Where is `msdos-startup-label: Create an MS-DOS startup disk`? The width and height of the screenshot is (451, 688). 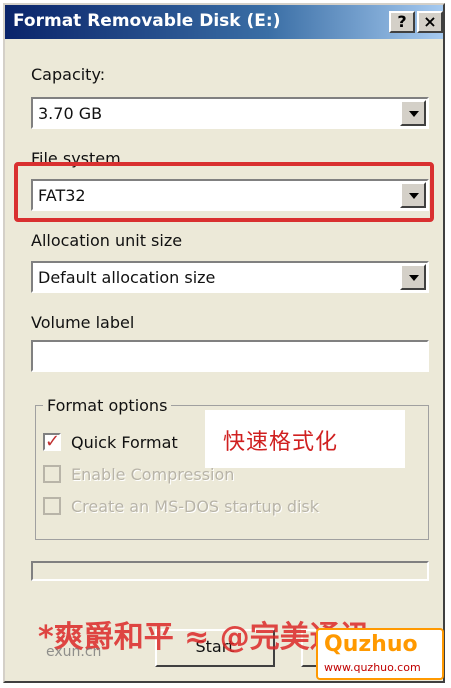
msdos-startup-label: Create an MS-DOS startup disk is located at coordinates (195, 506).